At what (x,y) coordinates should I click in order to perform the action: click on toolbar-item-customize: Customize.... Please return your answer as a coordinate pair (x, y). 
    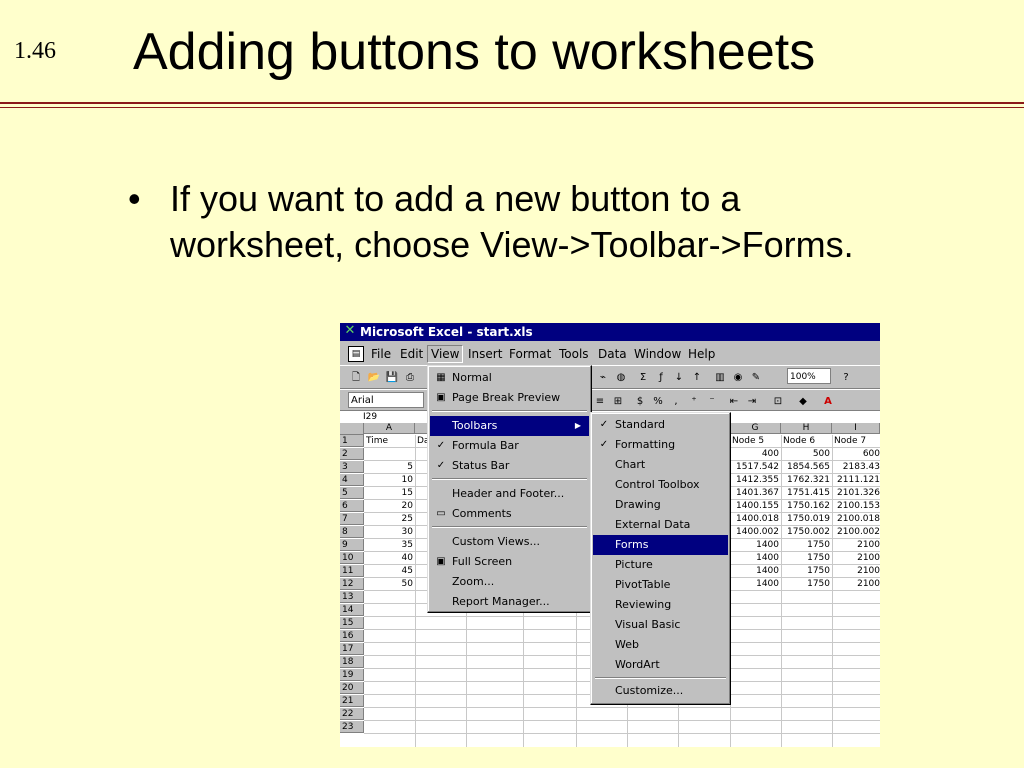
    Looking at the image, I should click on (660, 691).